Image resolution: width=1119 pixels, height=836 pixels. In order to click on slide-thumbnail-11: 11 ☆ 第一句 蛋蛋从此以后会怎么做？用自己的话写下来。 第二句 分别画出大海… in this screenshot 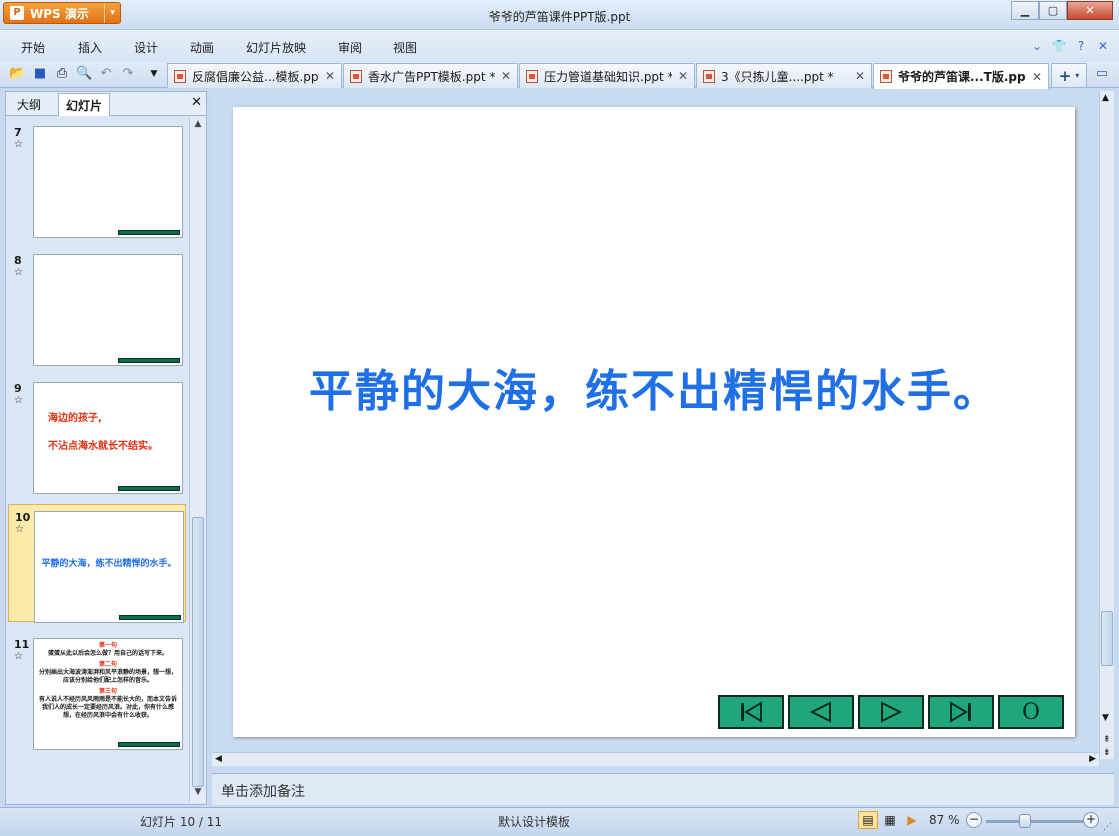, I will do `click(97, 691)`.